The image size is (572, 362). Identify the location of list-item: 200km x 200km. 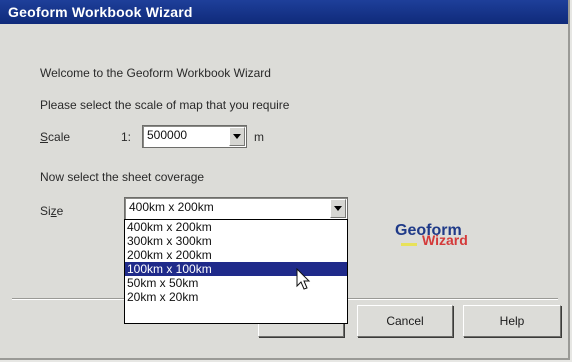
(236, 255).